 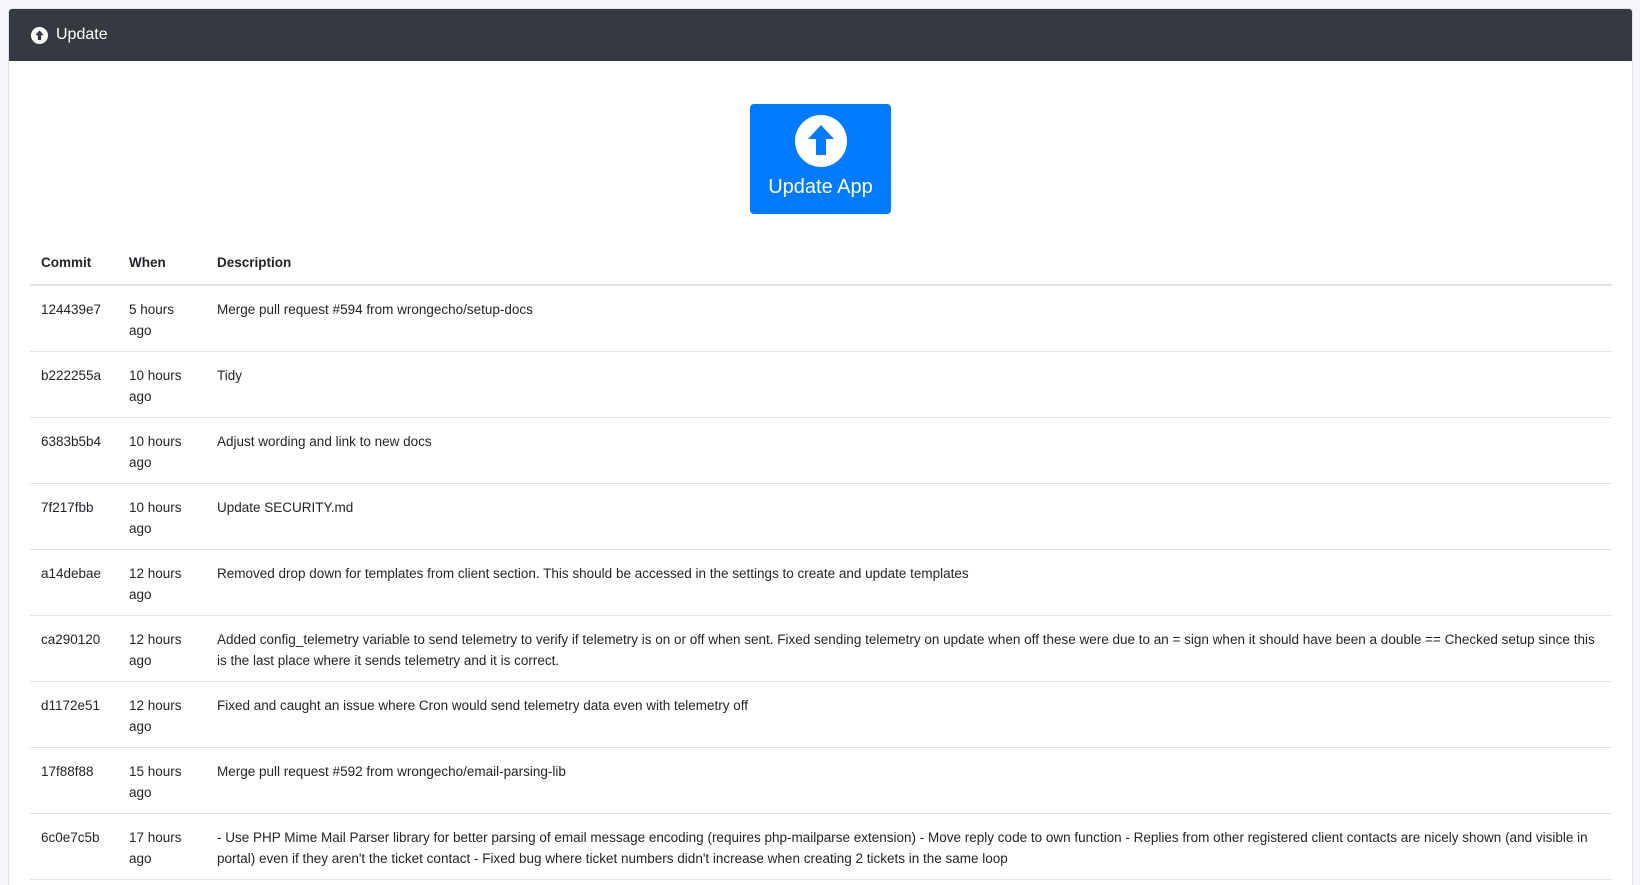 What do you see at coordinates (162, 318) in the screenshot?
I see `commit-when: 5 hours ago` at bounding box center [162, 318].